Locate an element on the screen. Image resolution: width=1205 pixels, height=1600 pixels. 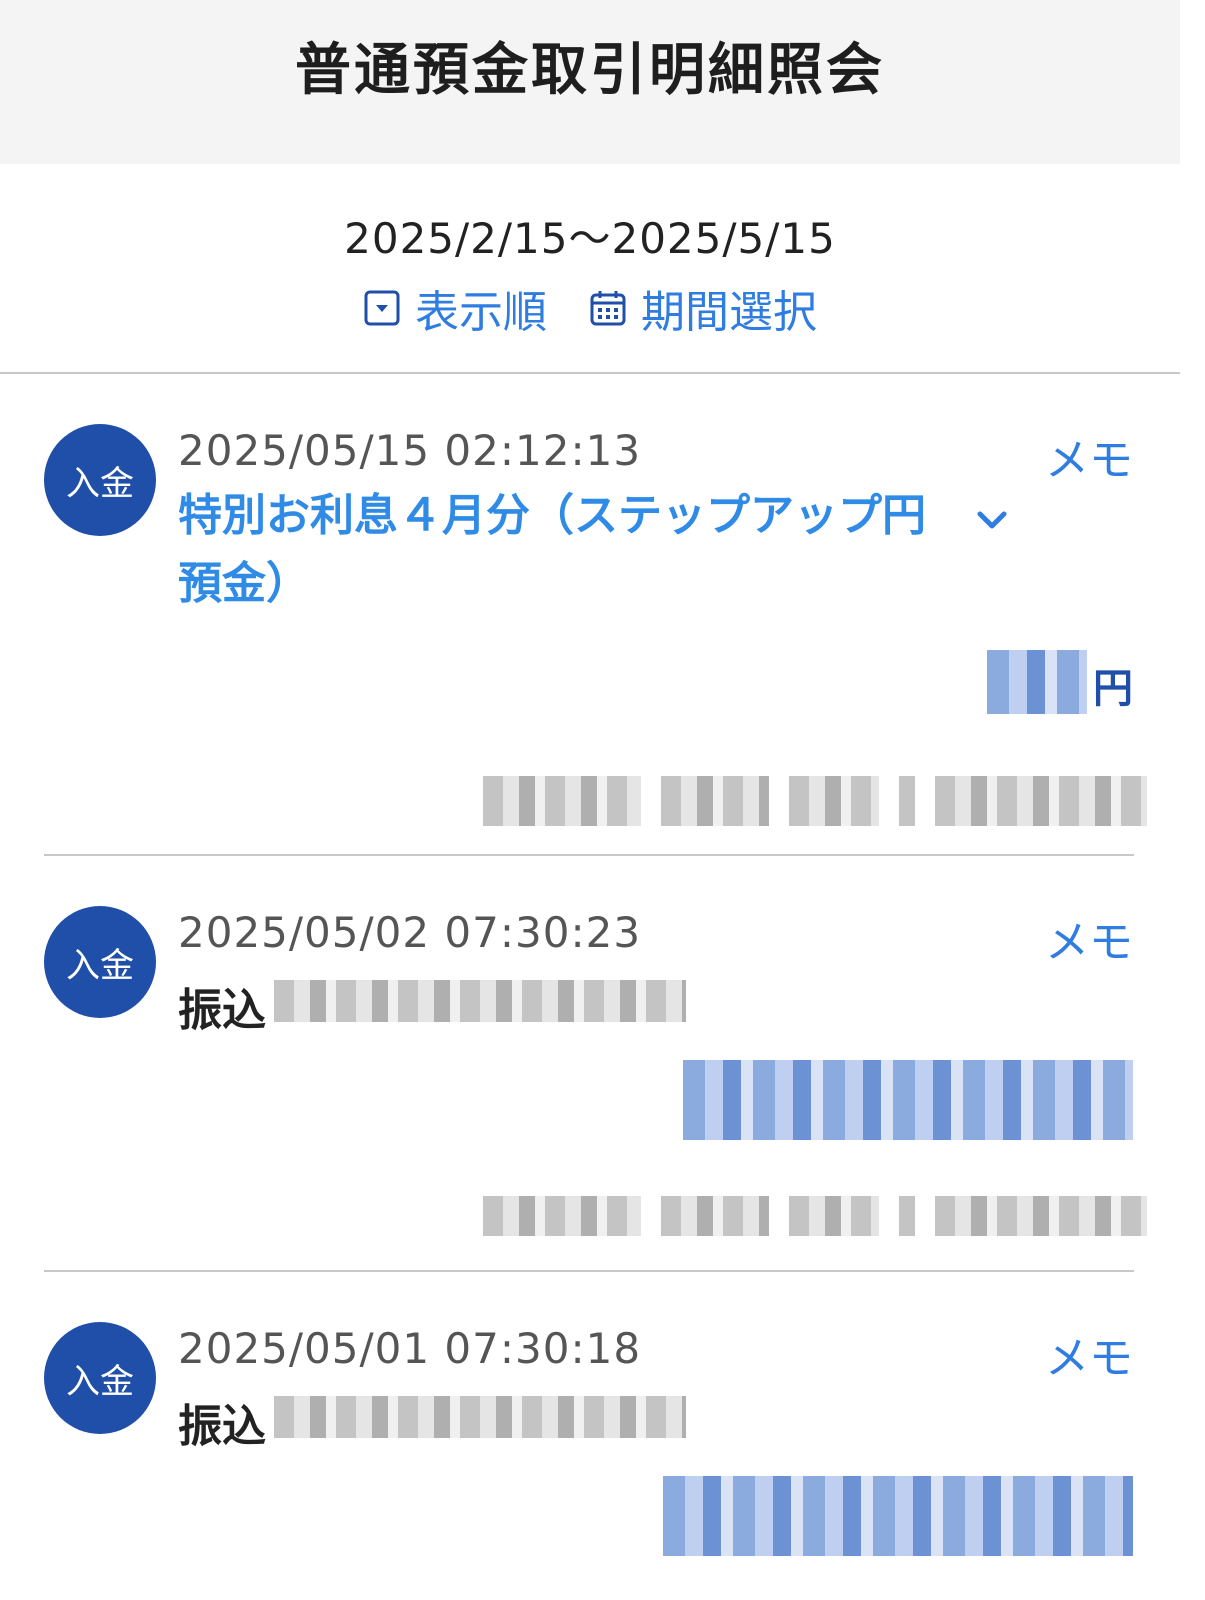
list-controls: 表示順 期間選択 is located at coordinates (590, 308).